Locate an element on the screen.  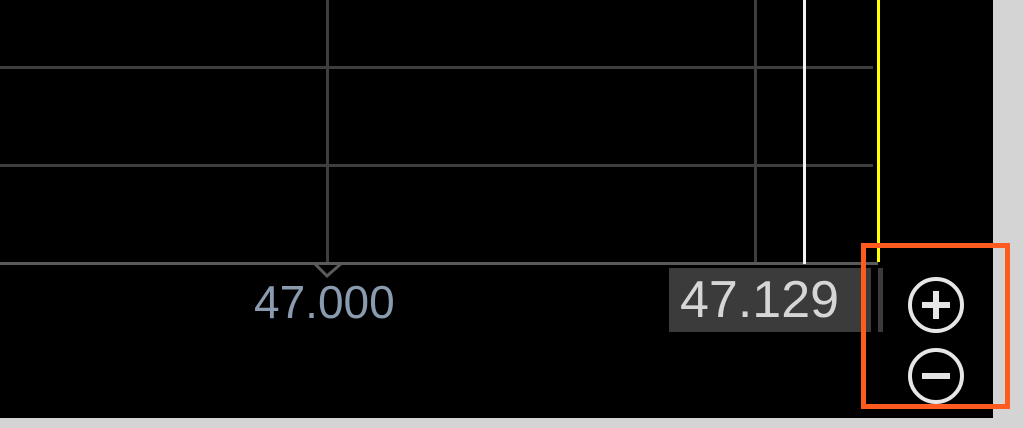
zoom-out-button is located at coordinates (936, 376).